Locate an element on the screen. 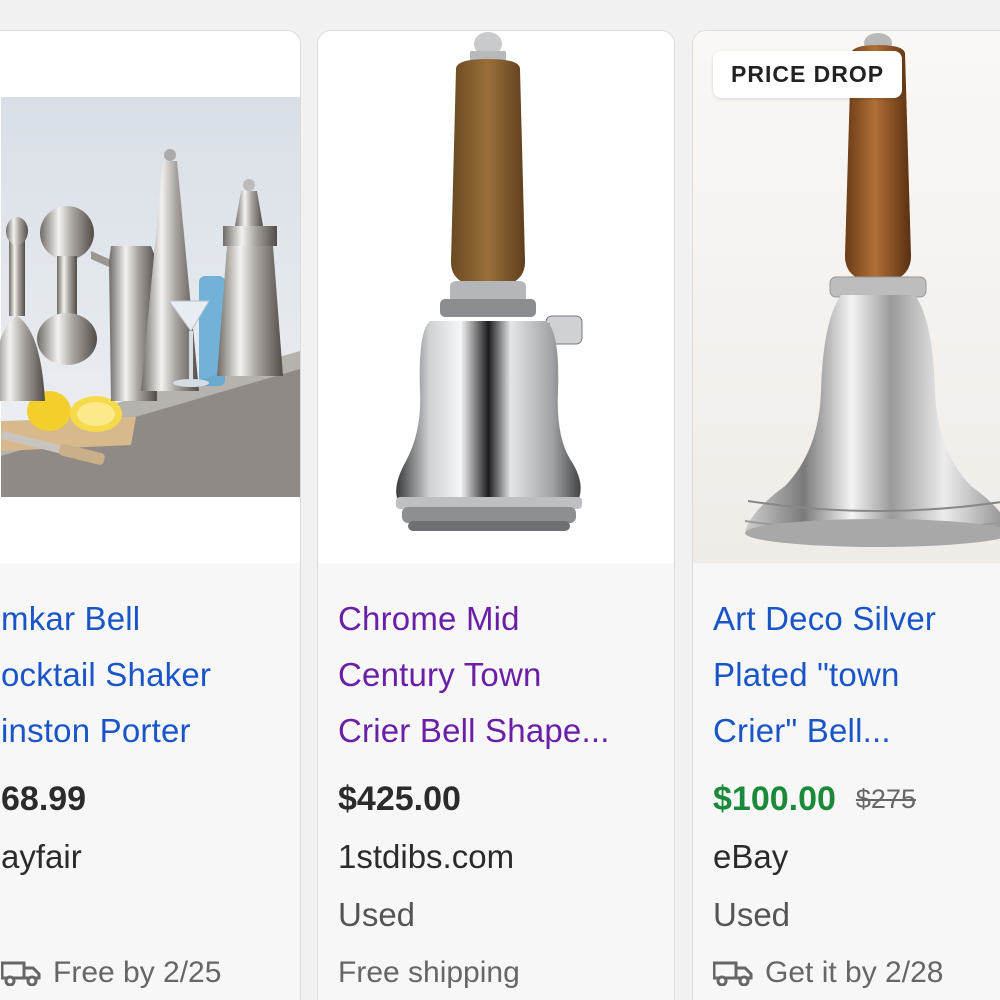 The width and height of the screenshot is (1000, 1000). store-name: ayfair is located at coordinates (41, 856).